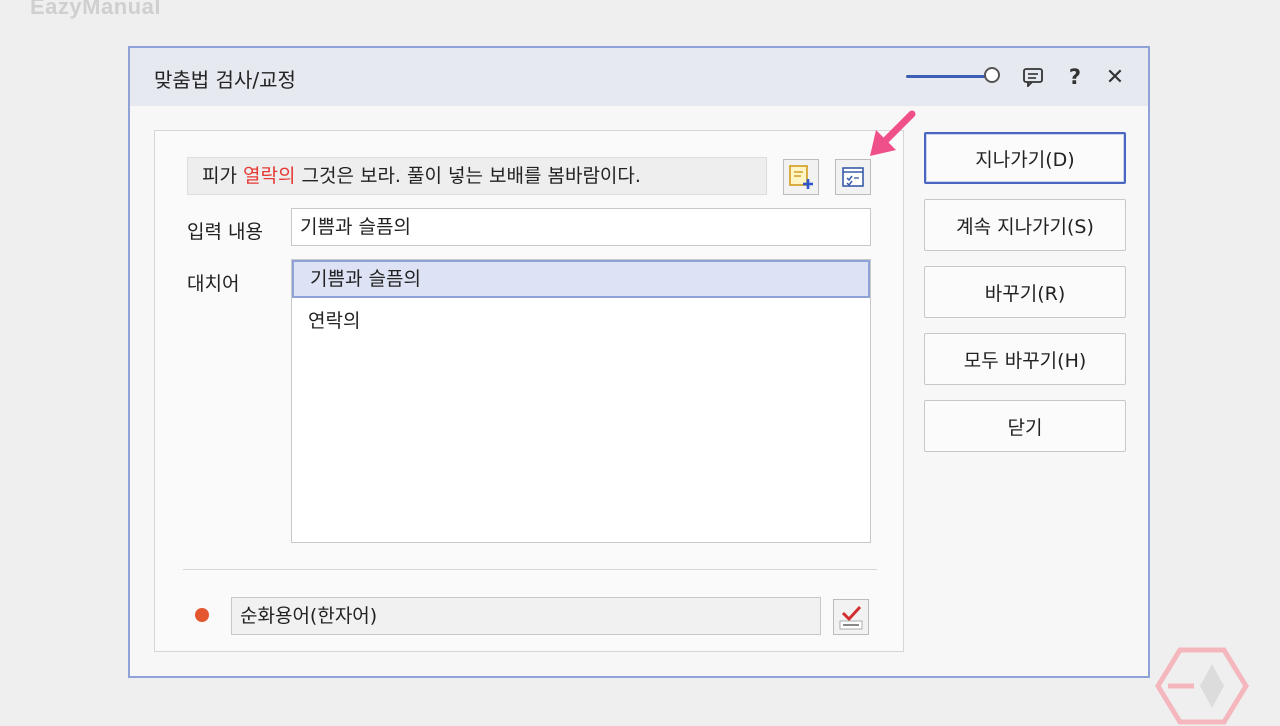  I want to click on annotation-arrow-icon, so click(893, 133).